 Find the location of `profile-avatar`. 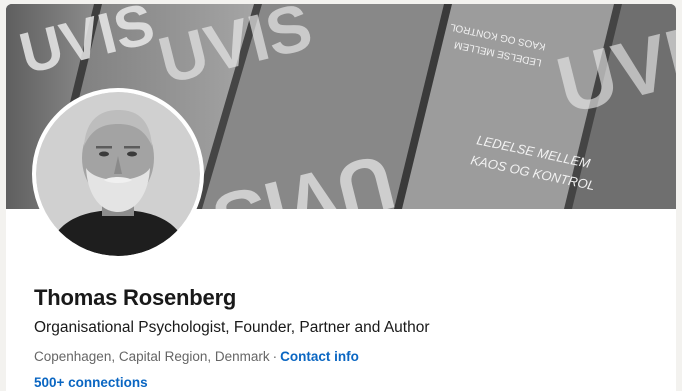

profile-avatar is located at coordinates (118, 174).